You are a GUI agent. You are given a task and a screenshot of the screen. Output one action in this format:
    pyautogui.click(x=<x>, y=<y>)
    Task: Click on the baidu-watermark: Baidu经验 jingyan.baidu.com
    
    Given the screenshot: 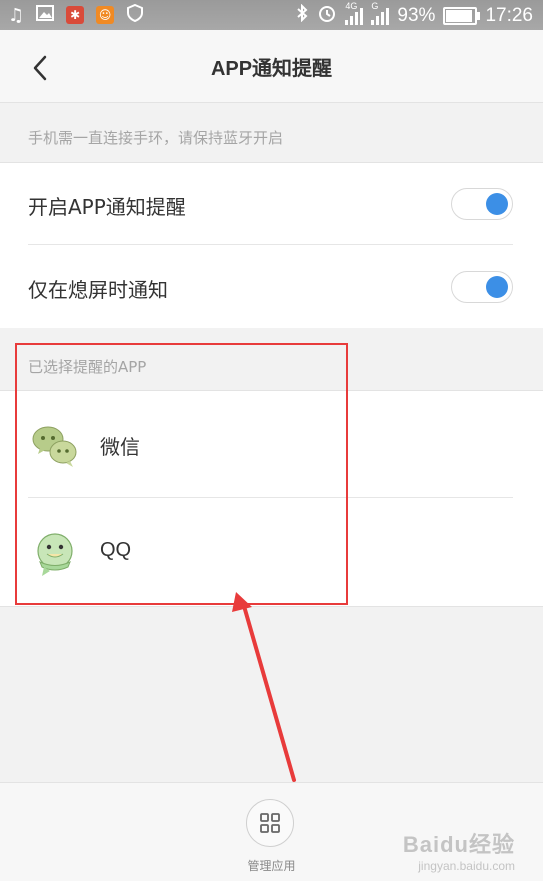 What is the action you would take?
    pyautogui.click(x=459, y=850)
    